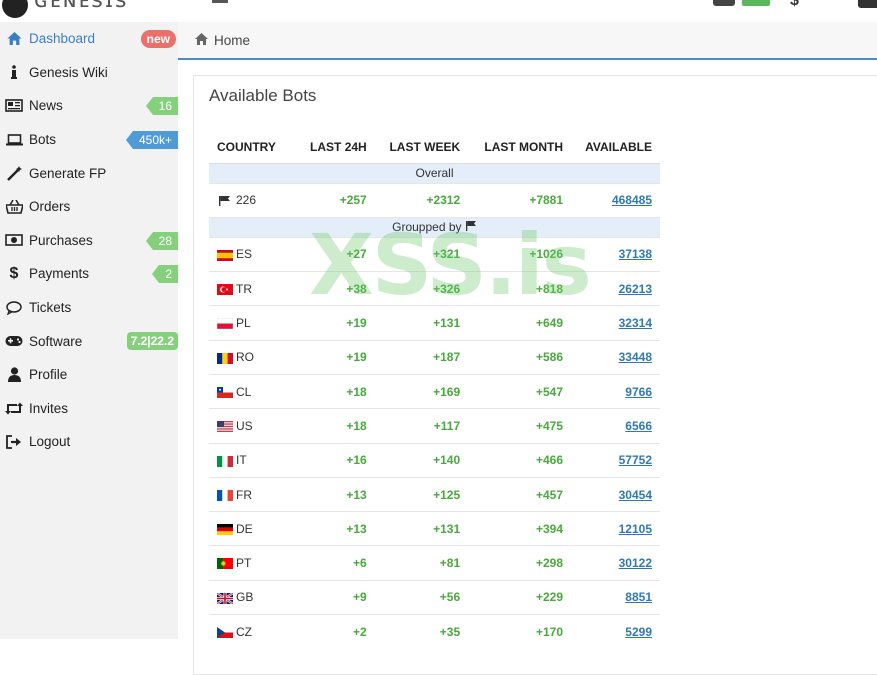  I want to click on overall-week: +2312, so click(421, 200).